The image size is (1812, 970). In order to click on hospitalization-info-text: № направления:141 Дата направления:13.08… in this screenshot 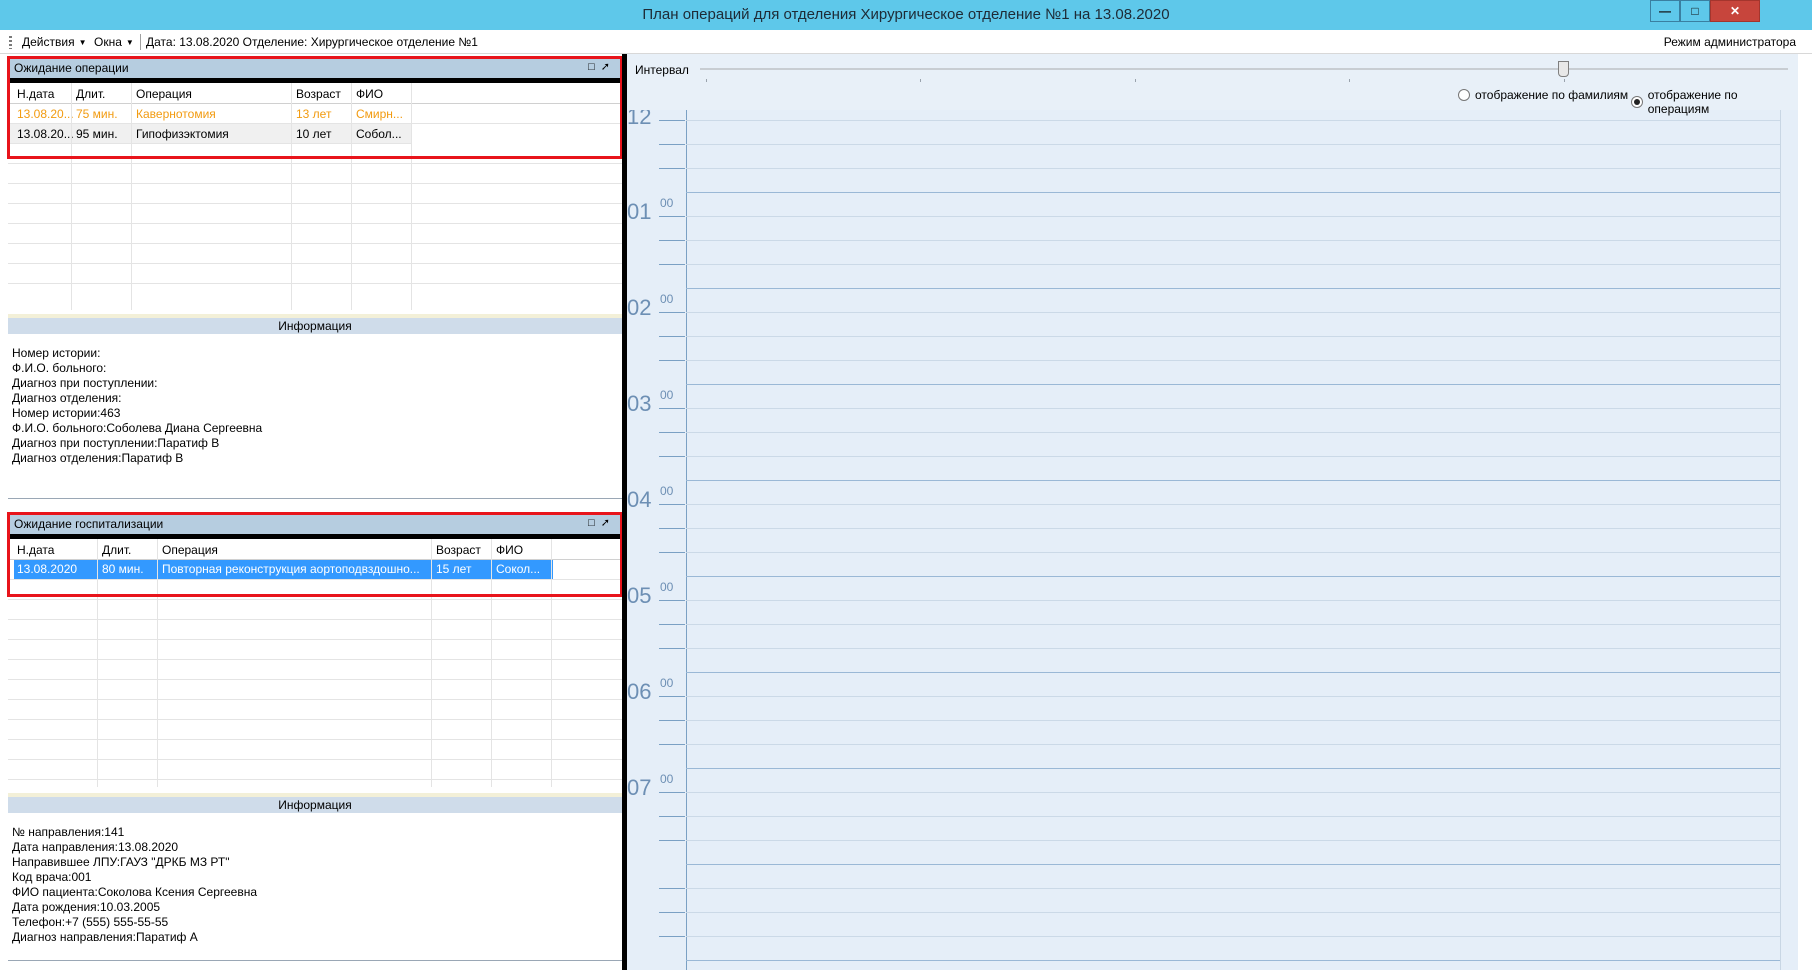, I will do `click(135, 884)`.